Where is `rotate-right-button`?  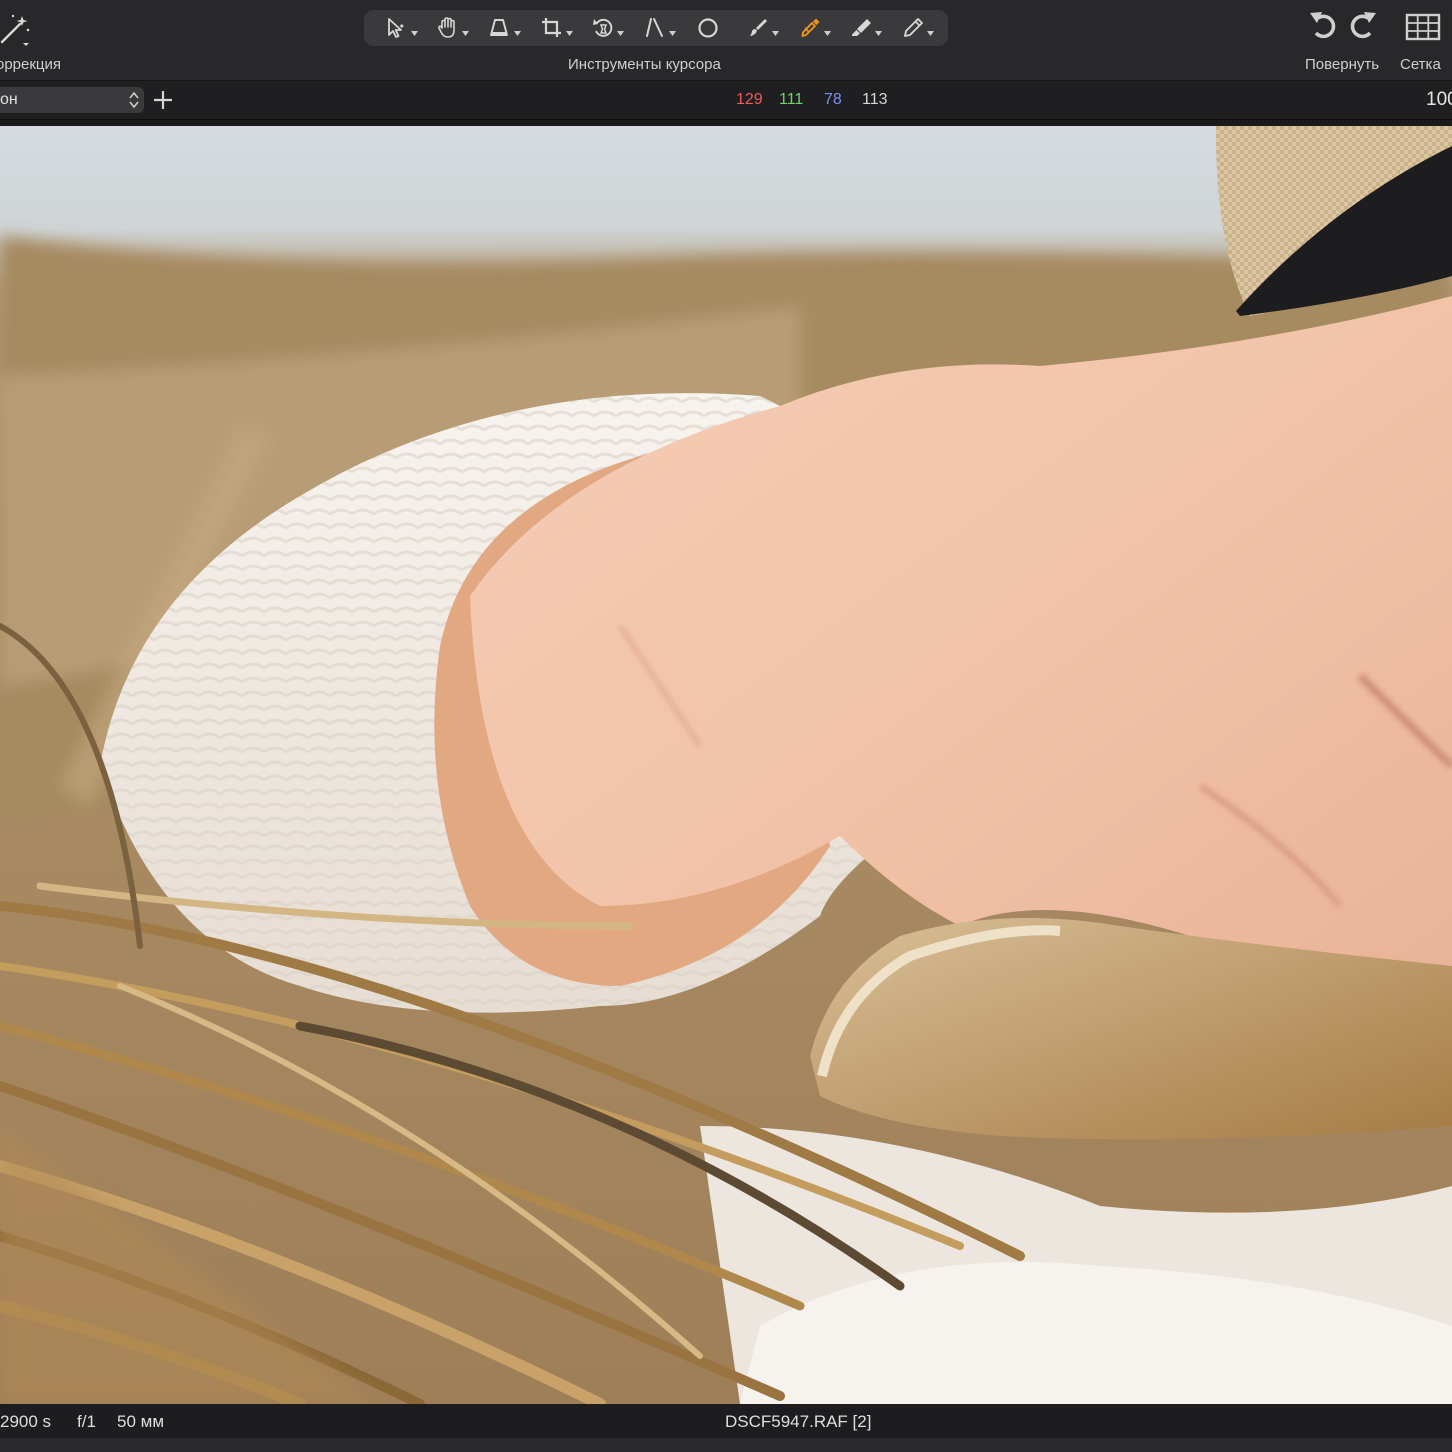
rotate-right-button is located at coordinates (1365, 27).